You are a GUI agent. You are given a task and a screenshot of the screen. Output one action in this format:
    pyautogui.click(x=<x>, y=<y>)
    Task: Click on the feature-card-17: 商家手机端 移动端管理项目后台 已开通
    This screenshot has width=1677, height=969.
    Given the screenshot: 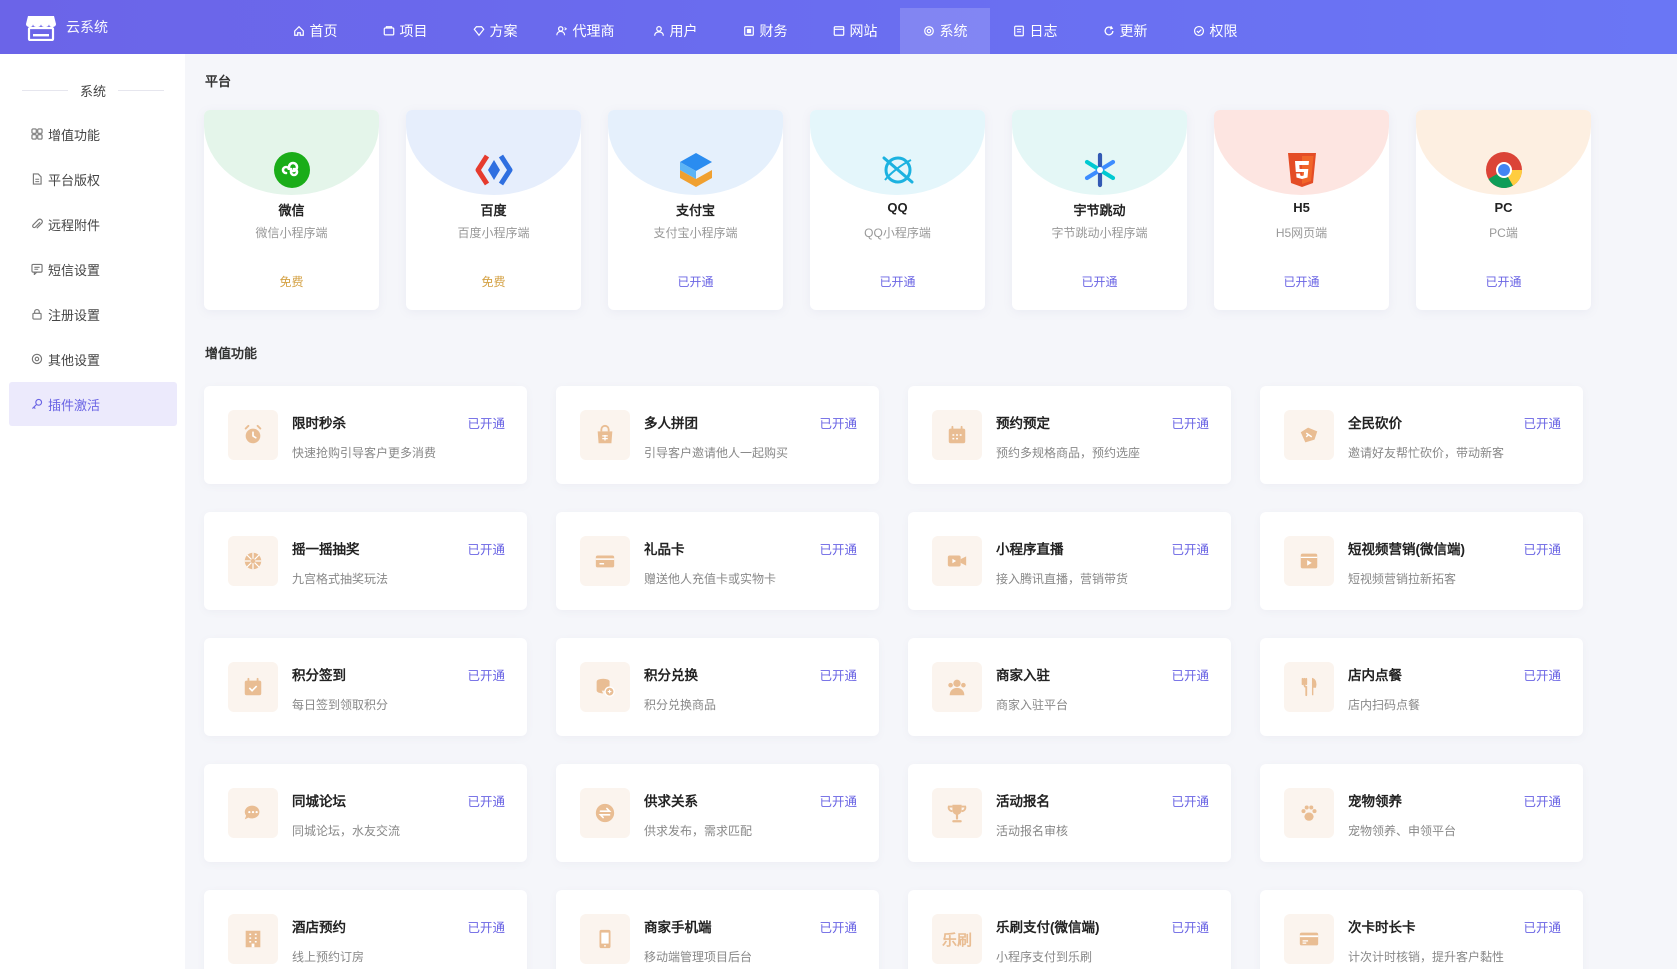 What is the action you would take?
    pyautogui.click(x=717, y=929)
    